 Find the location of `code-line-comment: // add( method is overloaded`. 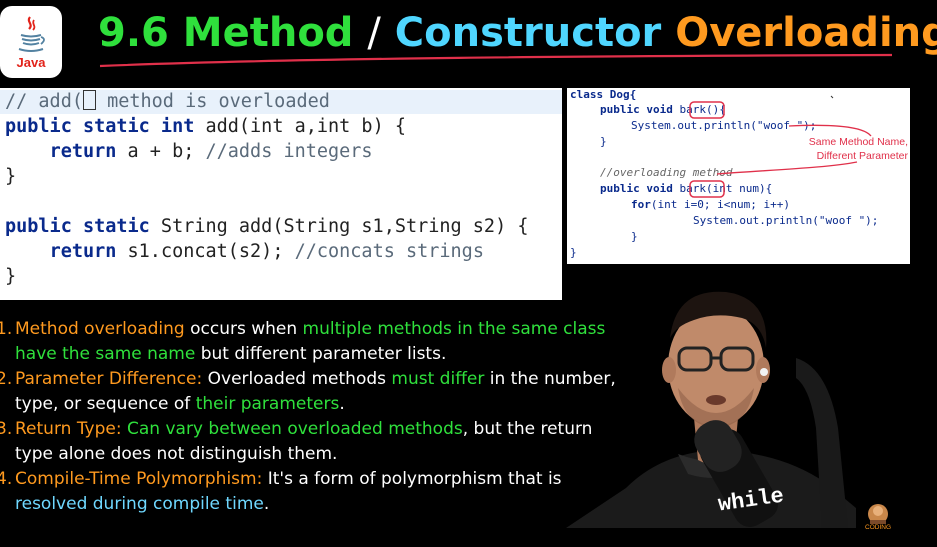

code-line-comment: // add( method is overloaded is located at coordinates (281, 102).